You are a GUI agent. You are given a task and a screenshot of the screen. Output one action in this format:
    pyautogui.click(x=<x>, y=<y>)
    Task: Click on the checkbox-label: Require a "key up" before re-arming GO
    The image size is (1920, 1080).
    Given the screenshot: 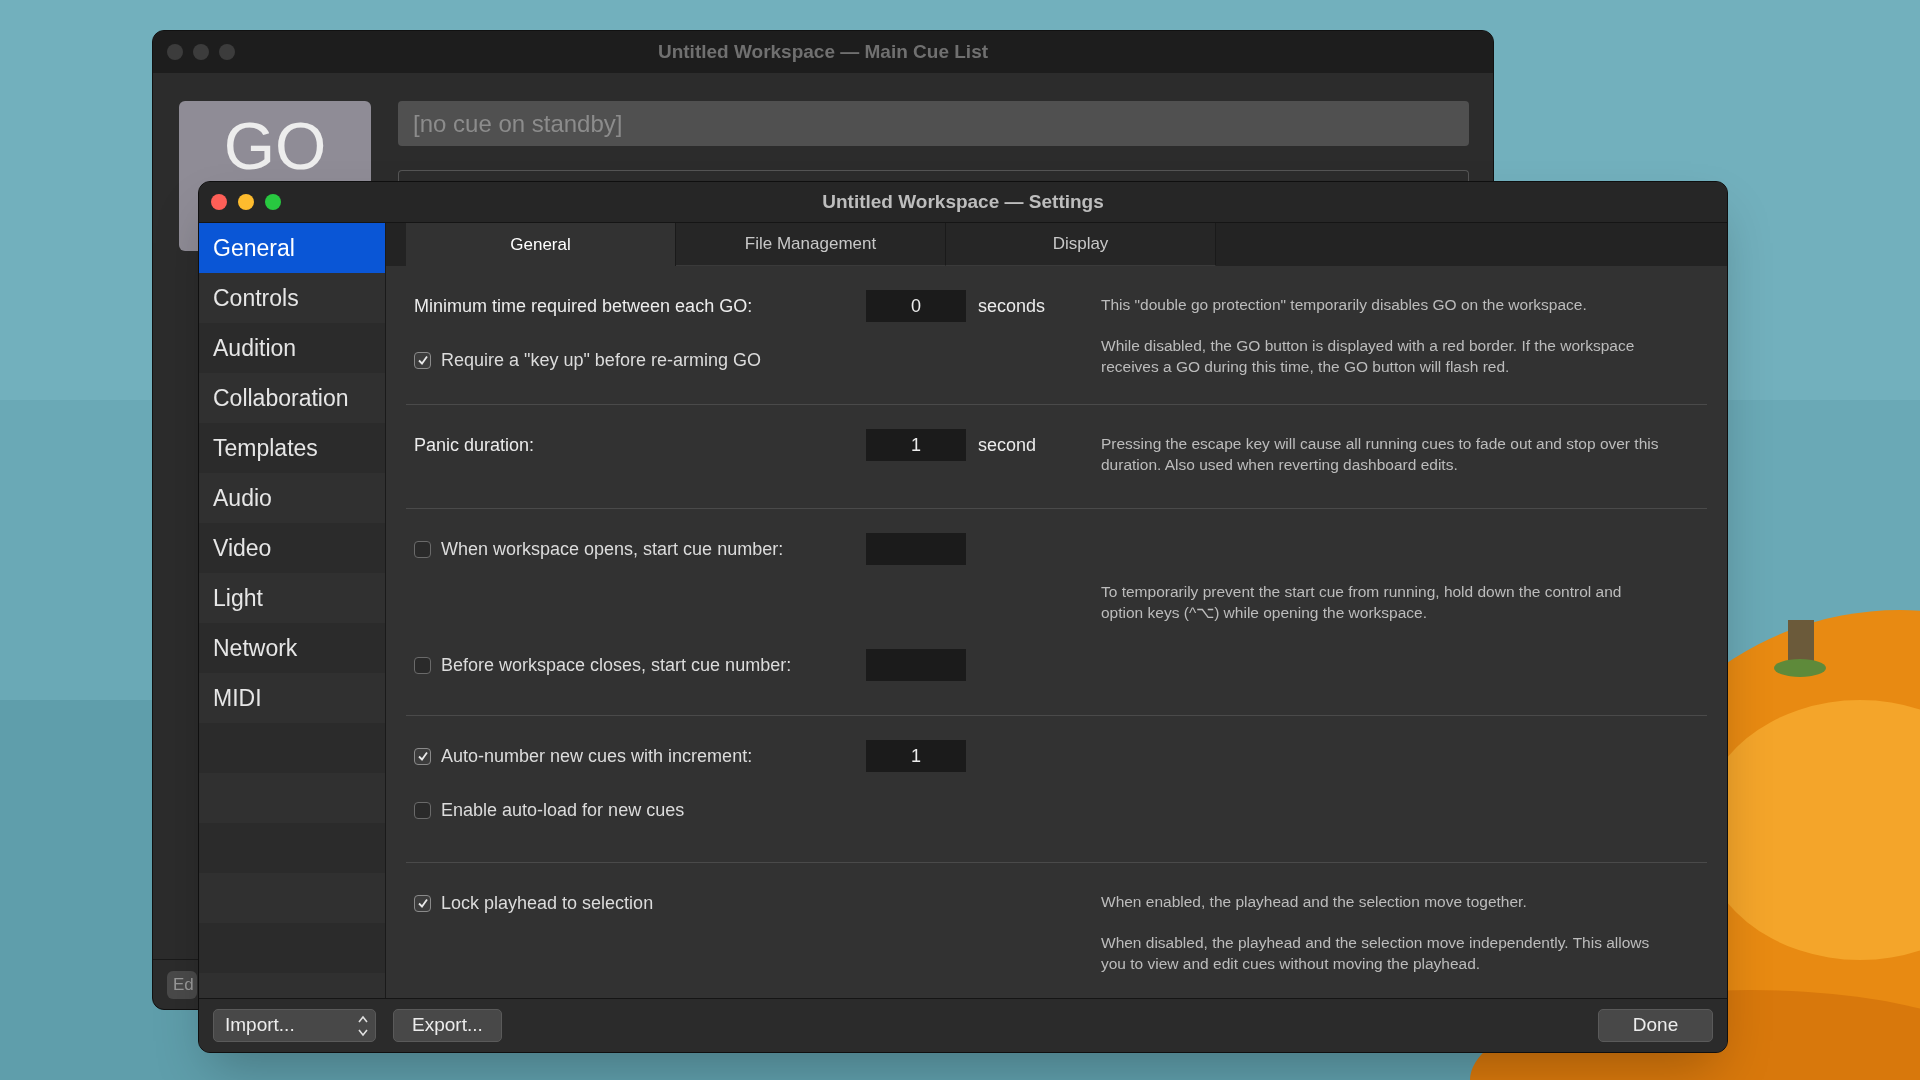 What is the action you would take?
    pyautogui.click(x=601, y=360)
    